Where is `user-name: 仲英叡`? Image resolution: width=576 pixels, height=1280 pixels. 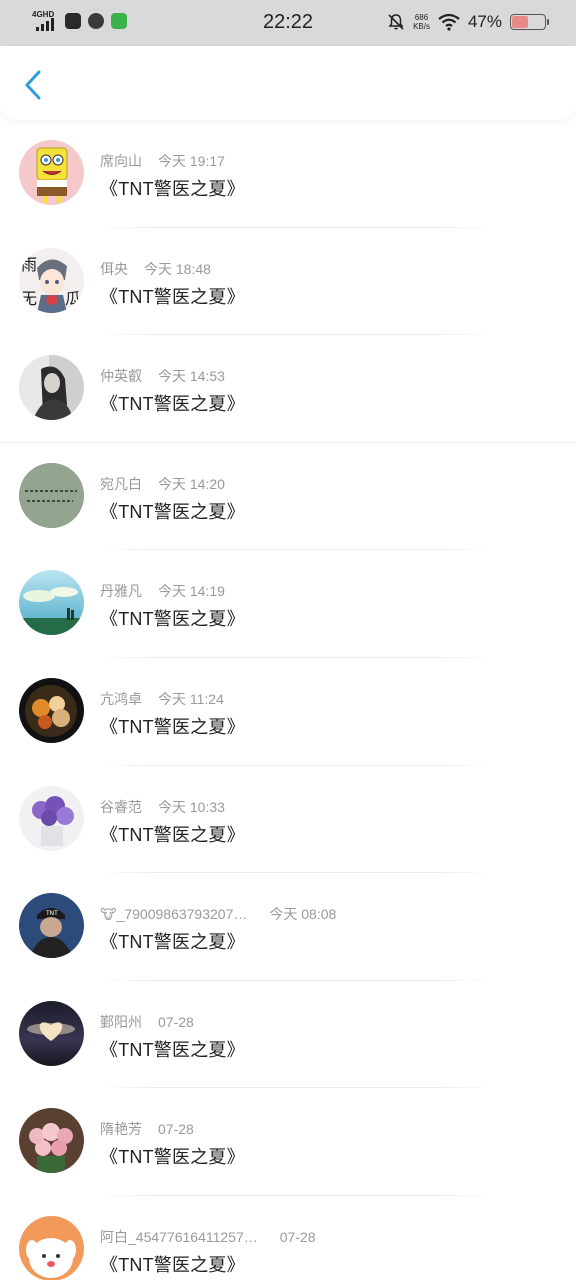
user-name: 仲英叡 is located at coordinates (121, 376).